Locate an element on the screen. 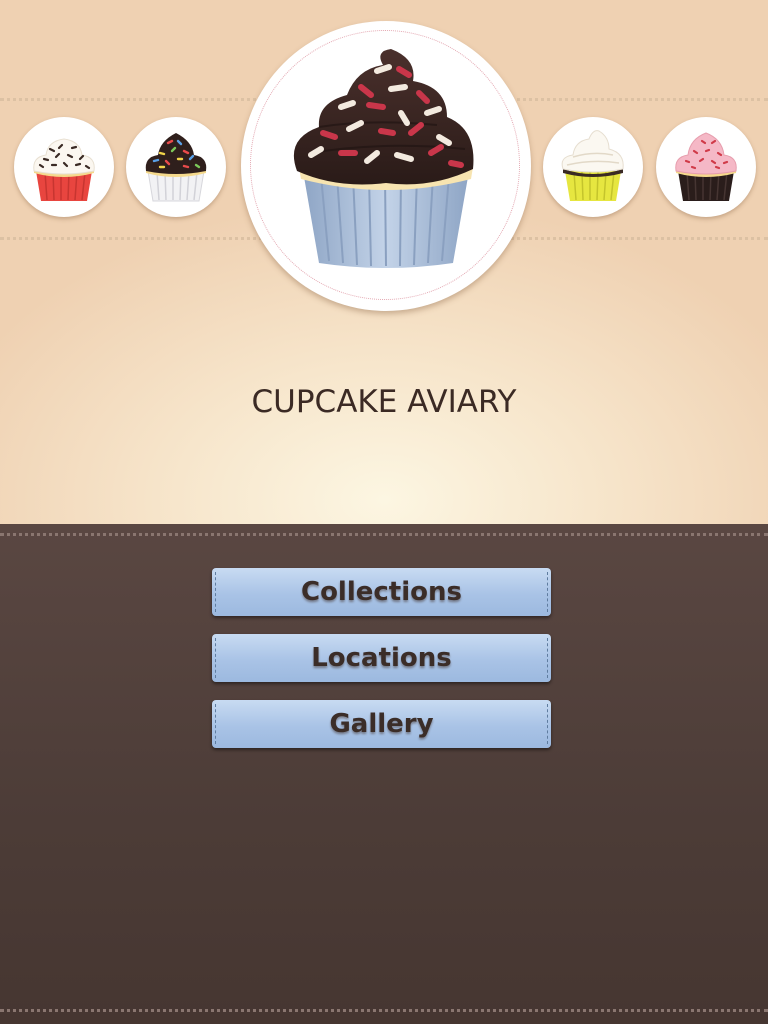  locations-button-label: Locations is located at coordinates (381, 658).